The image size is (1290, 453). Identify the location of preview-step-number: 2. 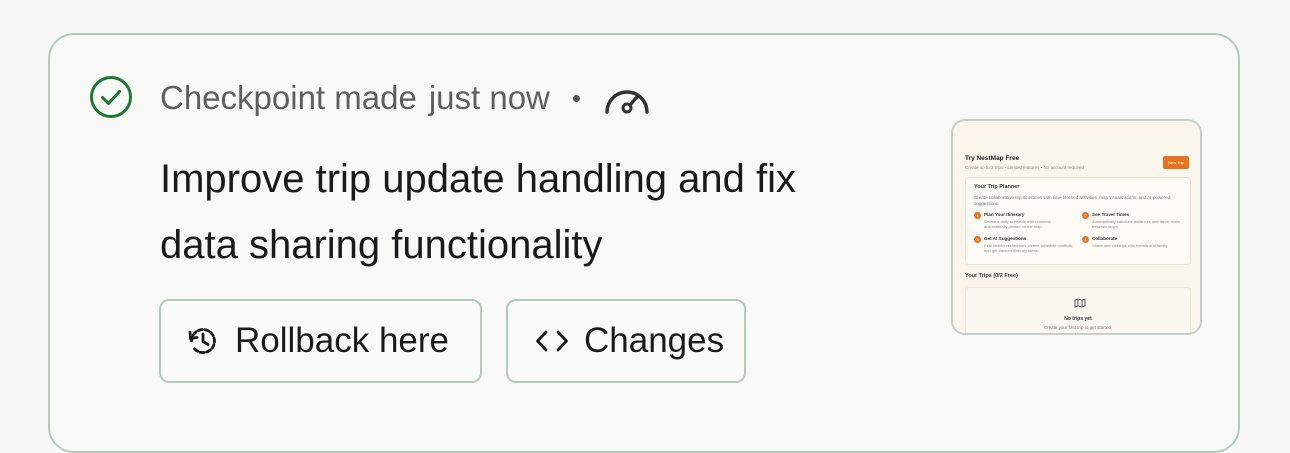
(1085, 215).